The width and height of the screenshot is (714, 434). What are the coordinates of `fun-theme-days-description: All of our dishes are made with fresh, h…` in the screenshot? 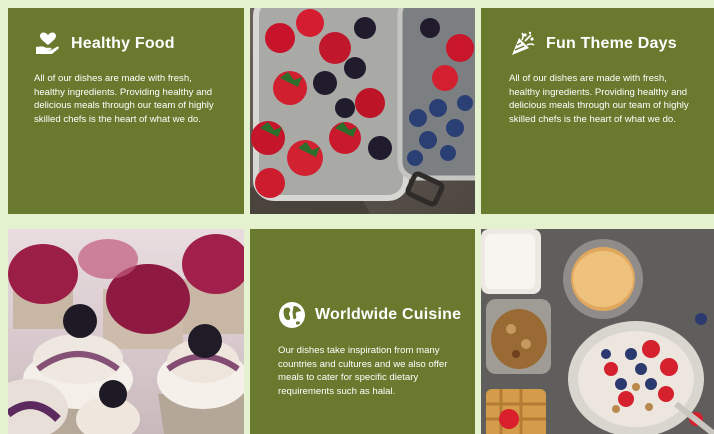 It's located at (599, 99).